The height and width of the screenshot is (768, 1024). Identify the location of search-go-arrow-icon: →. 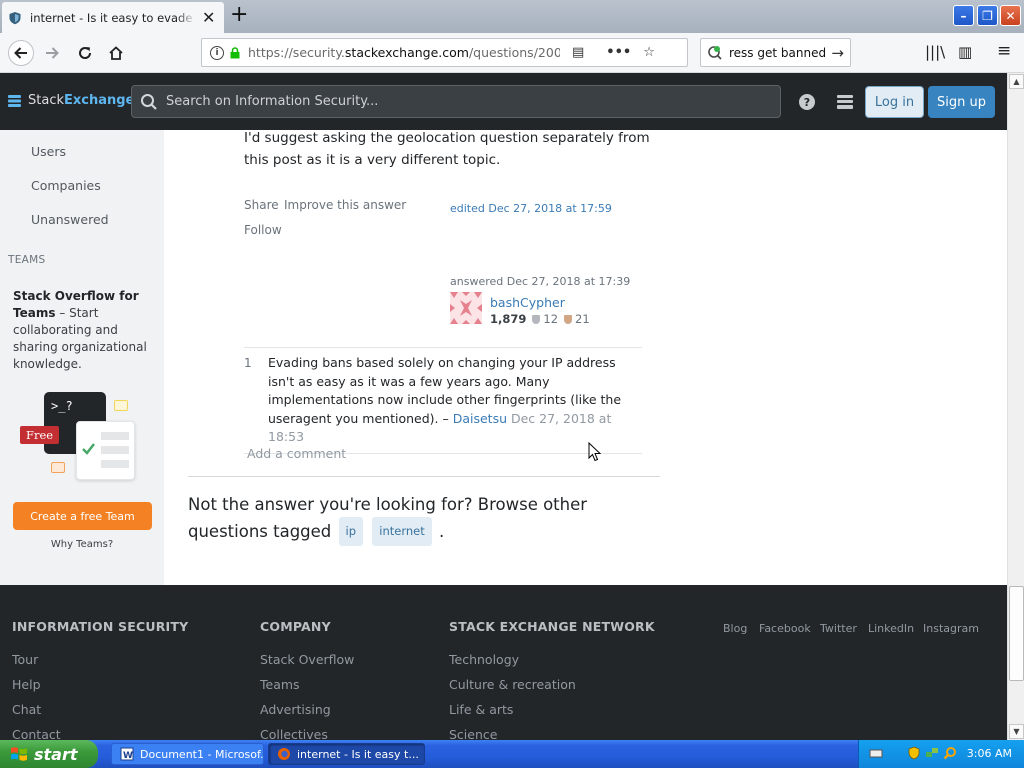
(837, 53).